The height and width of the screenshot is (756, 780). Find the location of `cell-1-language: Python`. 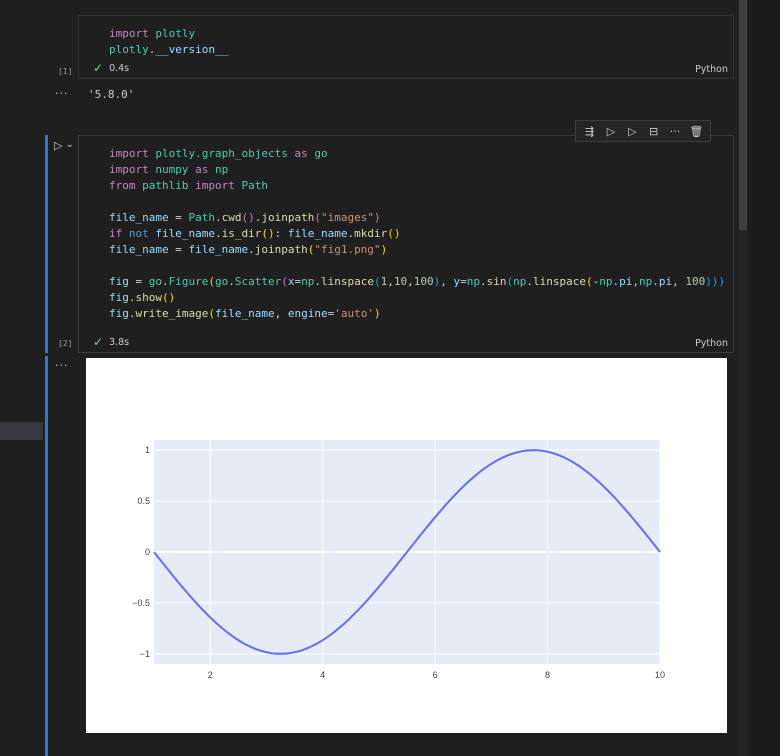

cell-1-language: Python is located at coordinates (711, 69).